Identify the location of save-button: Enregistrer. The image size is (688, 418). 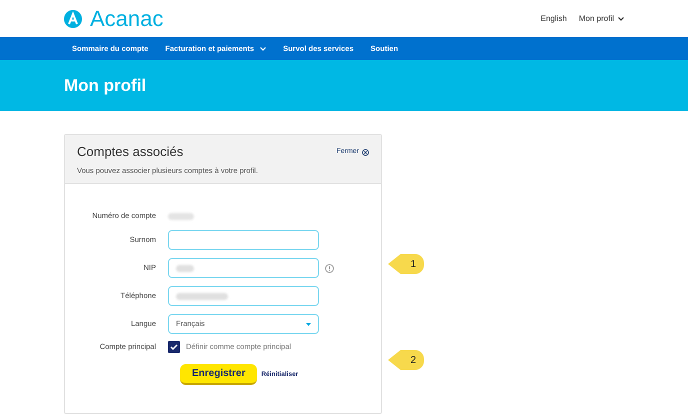
(219, 374).